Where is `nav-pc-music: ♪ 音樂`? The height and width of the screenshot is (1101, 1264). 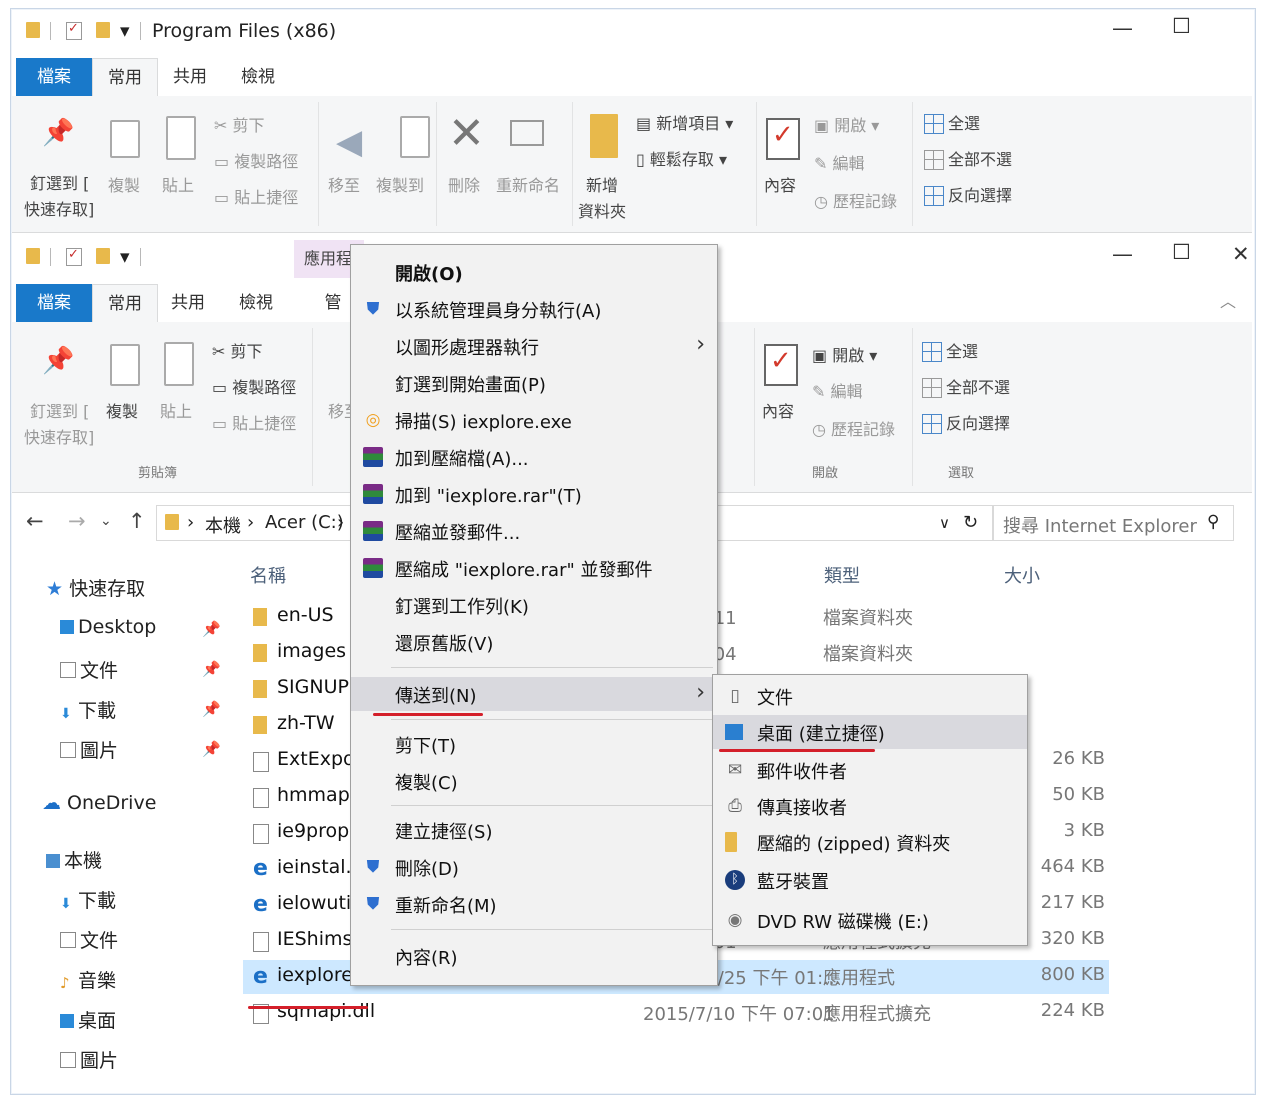
nav-pc-music: ♪ 音樂 is located at coordinates (88, 979).